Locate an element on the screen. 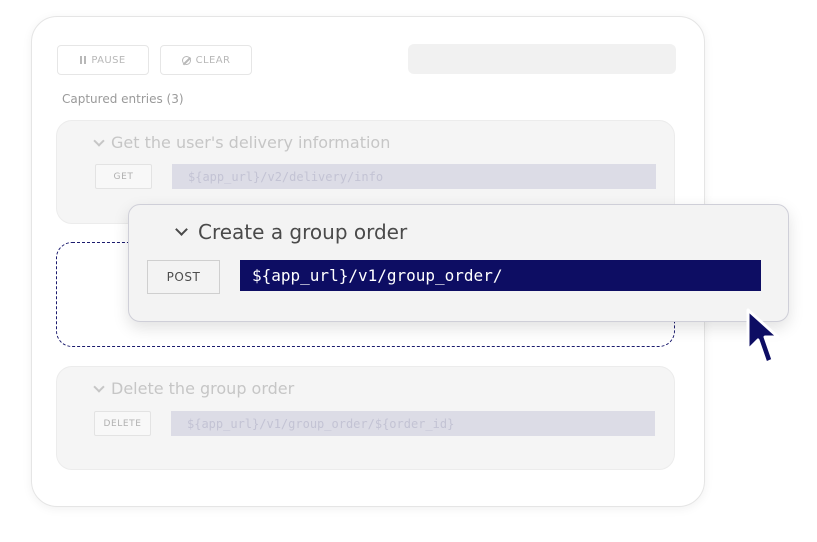 The width and height of the screenshot is (817, 542). method-badge: POST is located at coordinates (183, 277).